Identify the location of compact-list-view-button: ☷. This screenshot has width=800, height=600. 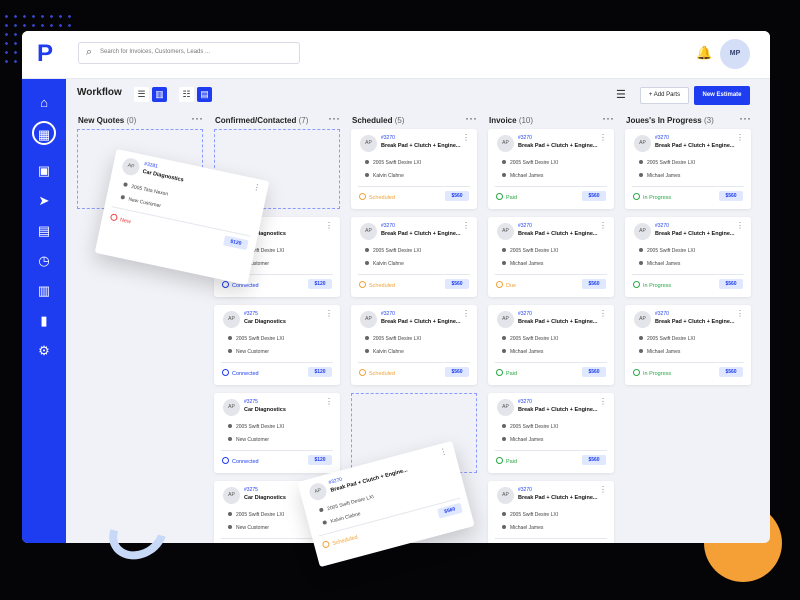
(186, 94).